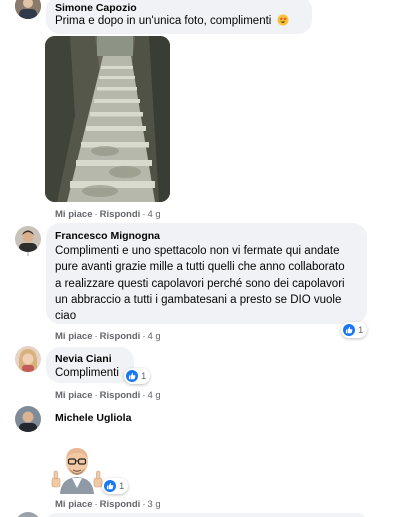 The width and height of the screenshot is (407, 517). Describe the element at coordinates (107, 119) in the screenshot. I see `stone-staircase-photo` at that location.